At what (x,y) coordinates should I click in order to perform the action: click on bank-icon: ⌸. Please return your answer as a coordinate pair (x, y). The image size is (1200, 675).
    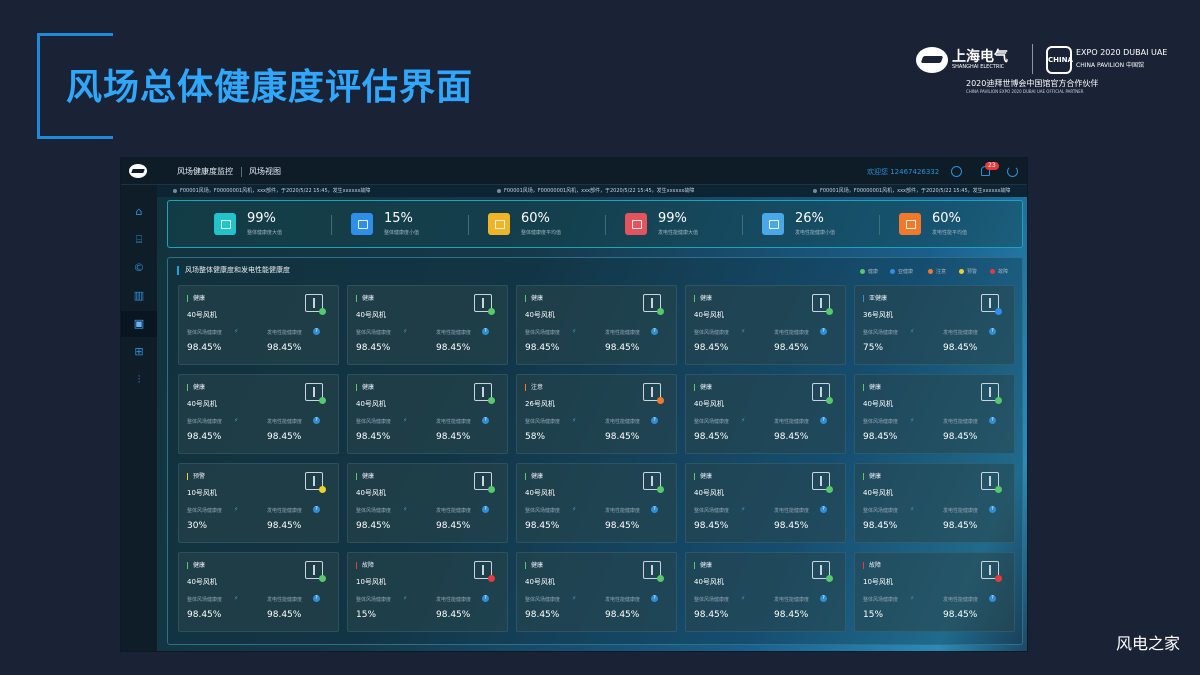
    Looking at the image, I should click on (139, 240).